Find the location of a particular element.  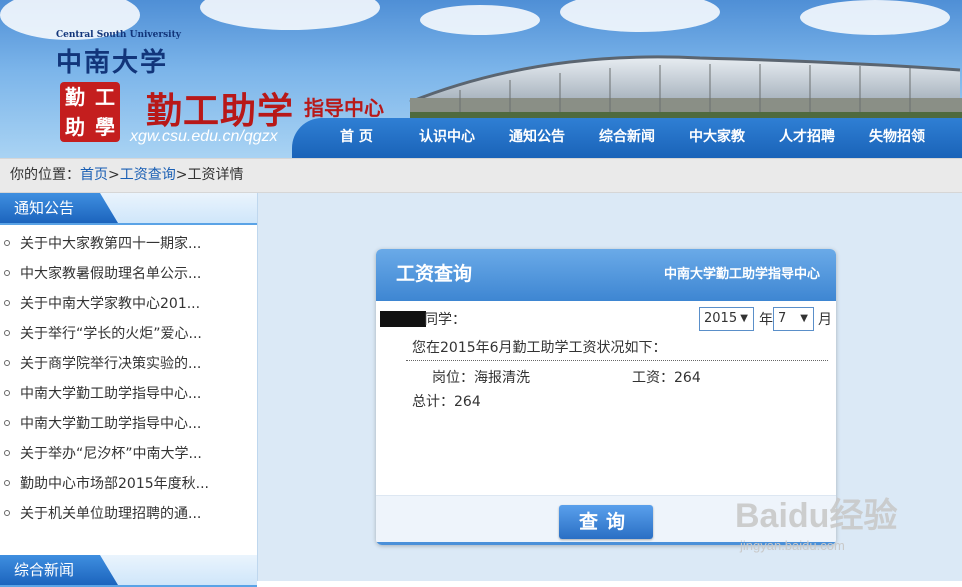

breadcrumb-query-link: 工资查询 is located at coordinates (148, 175).